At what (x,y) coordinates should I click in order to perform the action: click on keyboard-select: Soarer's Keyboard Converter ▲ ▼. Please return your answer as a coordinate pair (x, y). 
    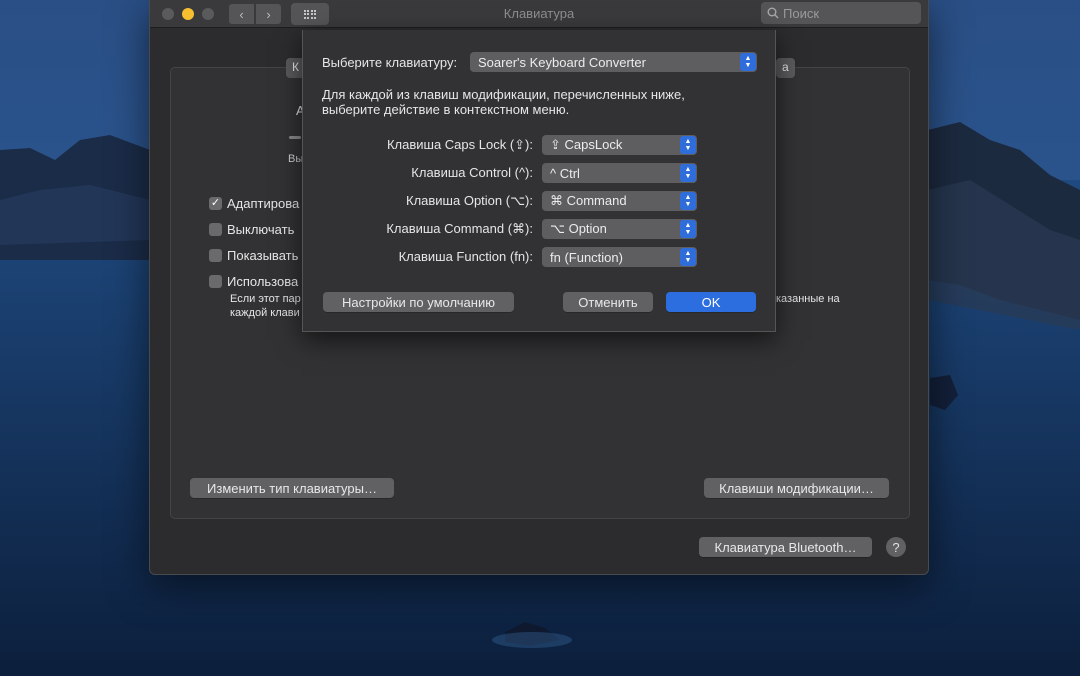
    Looking at the image, I should click on (613, 62).